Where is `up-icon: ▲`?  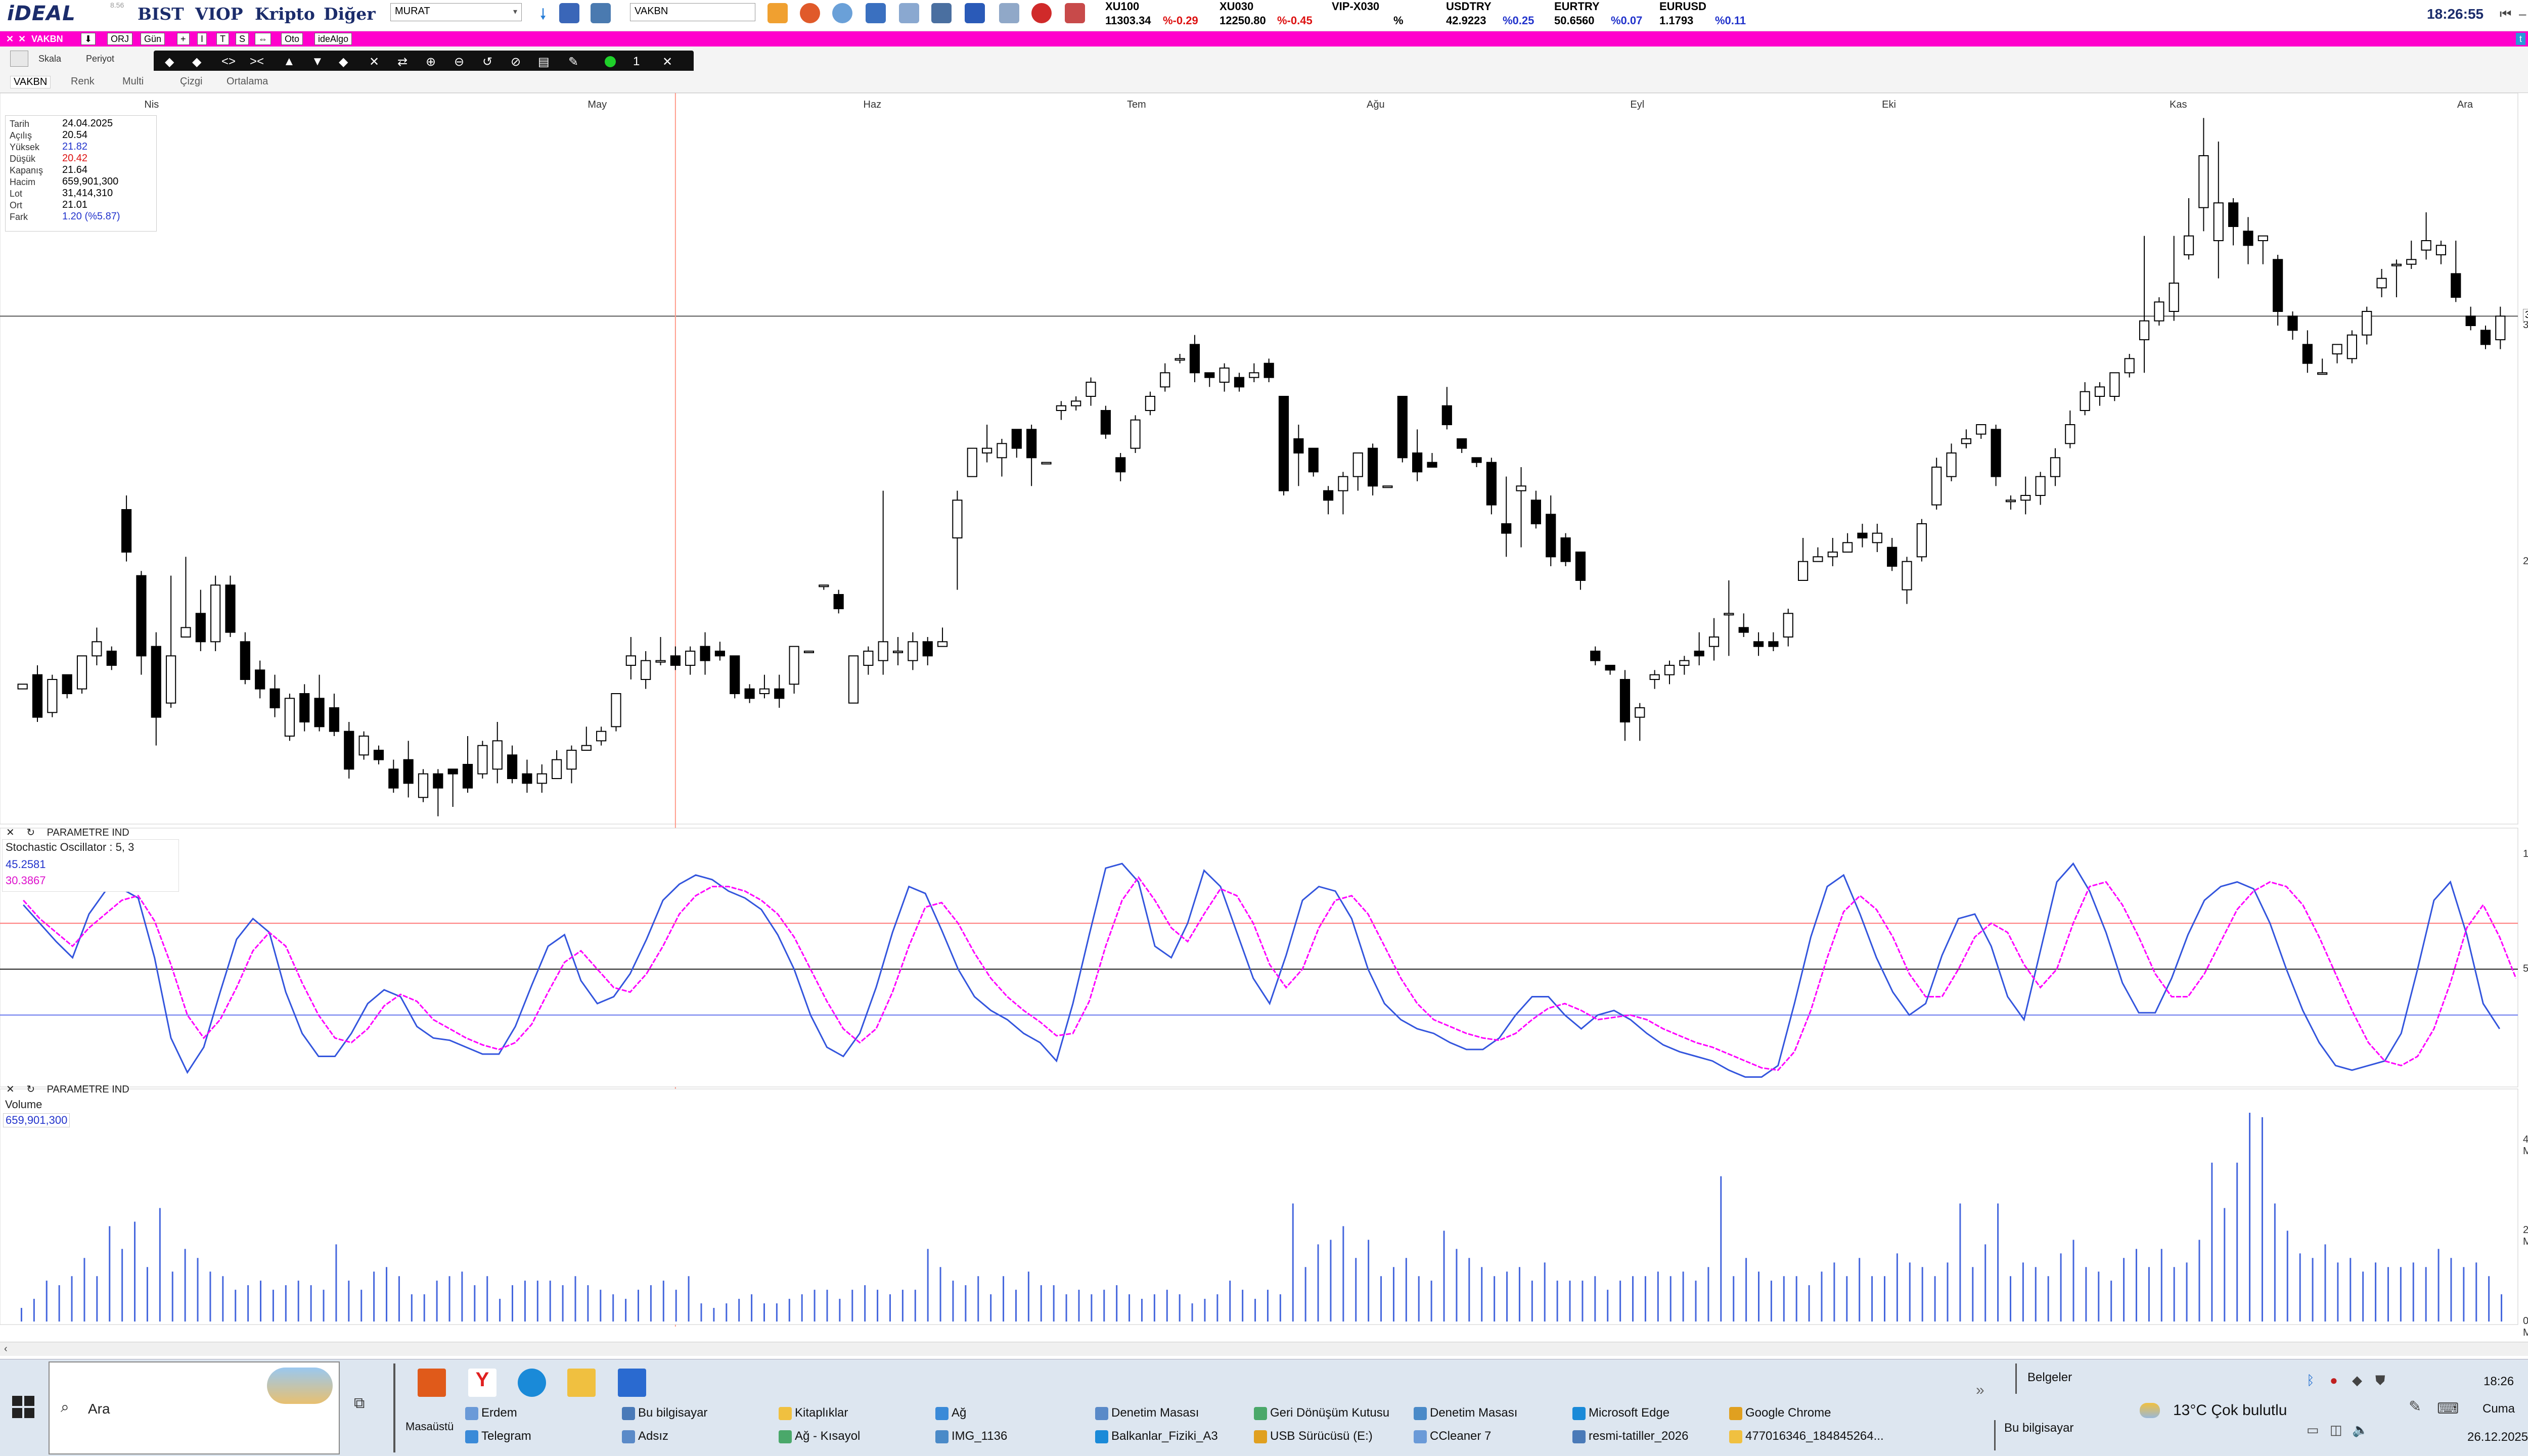
up-icon: ▲ is located at coordinates (289, 62).